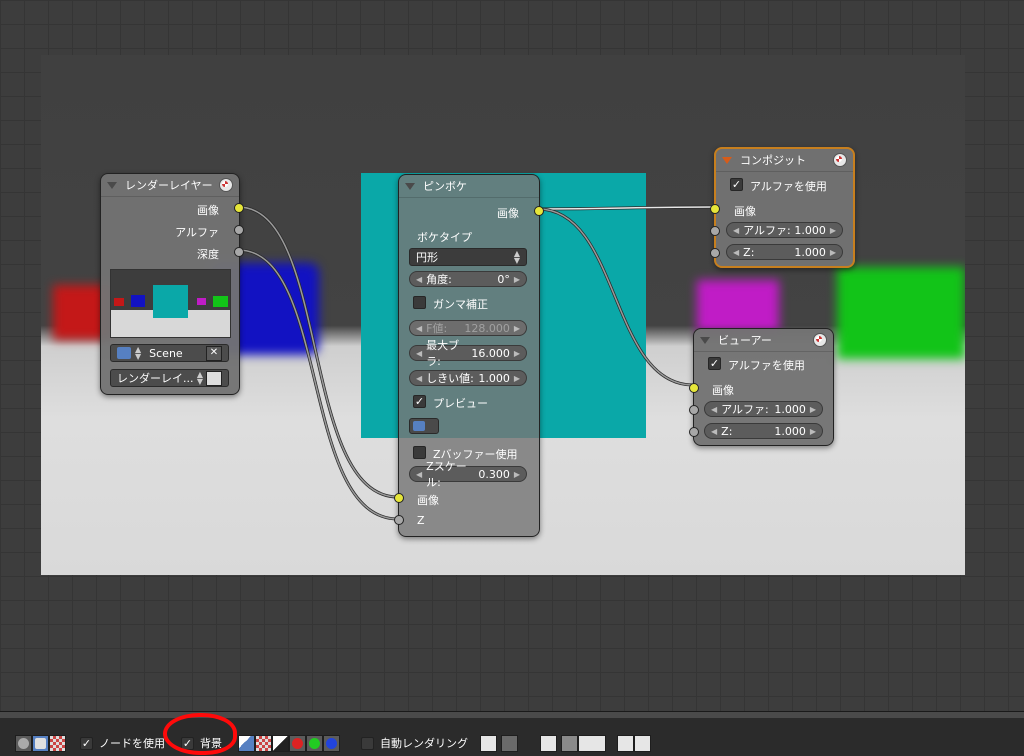 The image size is (1024, 756). What do you see at coordinates (460, 403) in the screenshot?
I see `preview-label: プレビュー` at bounding box center [460, 403].